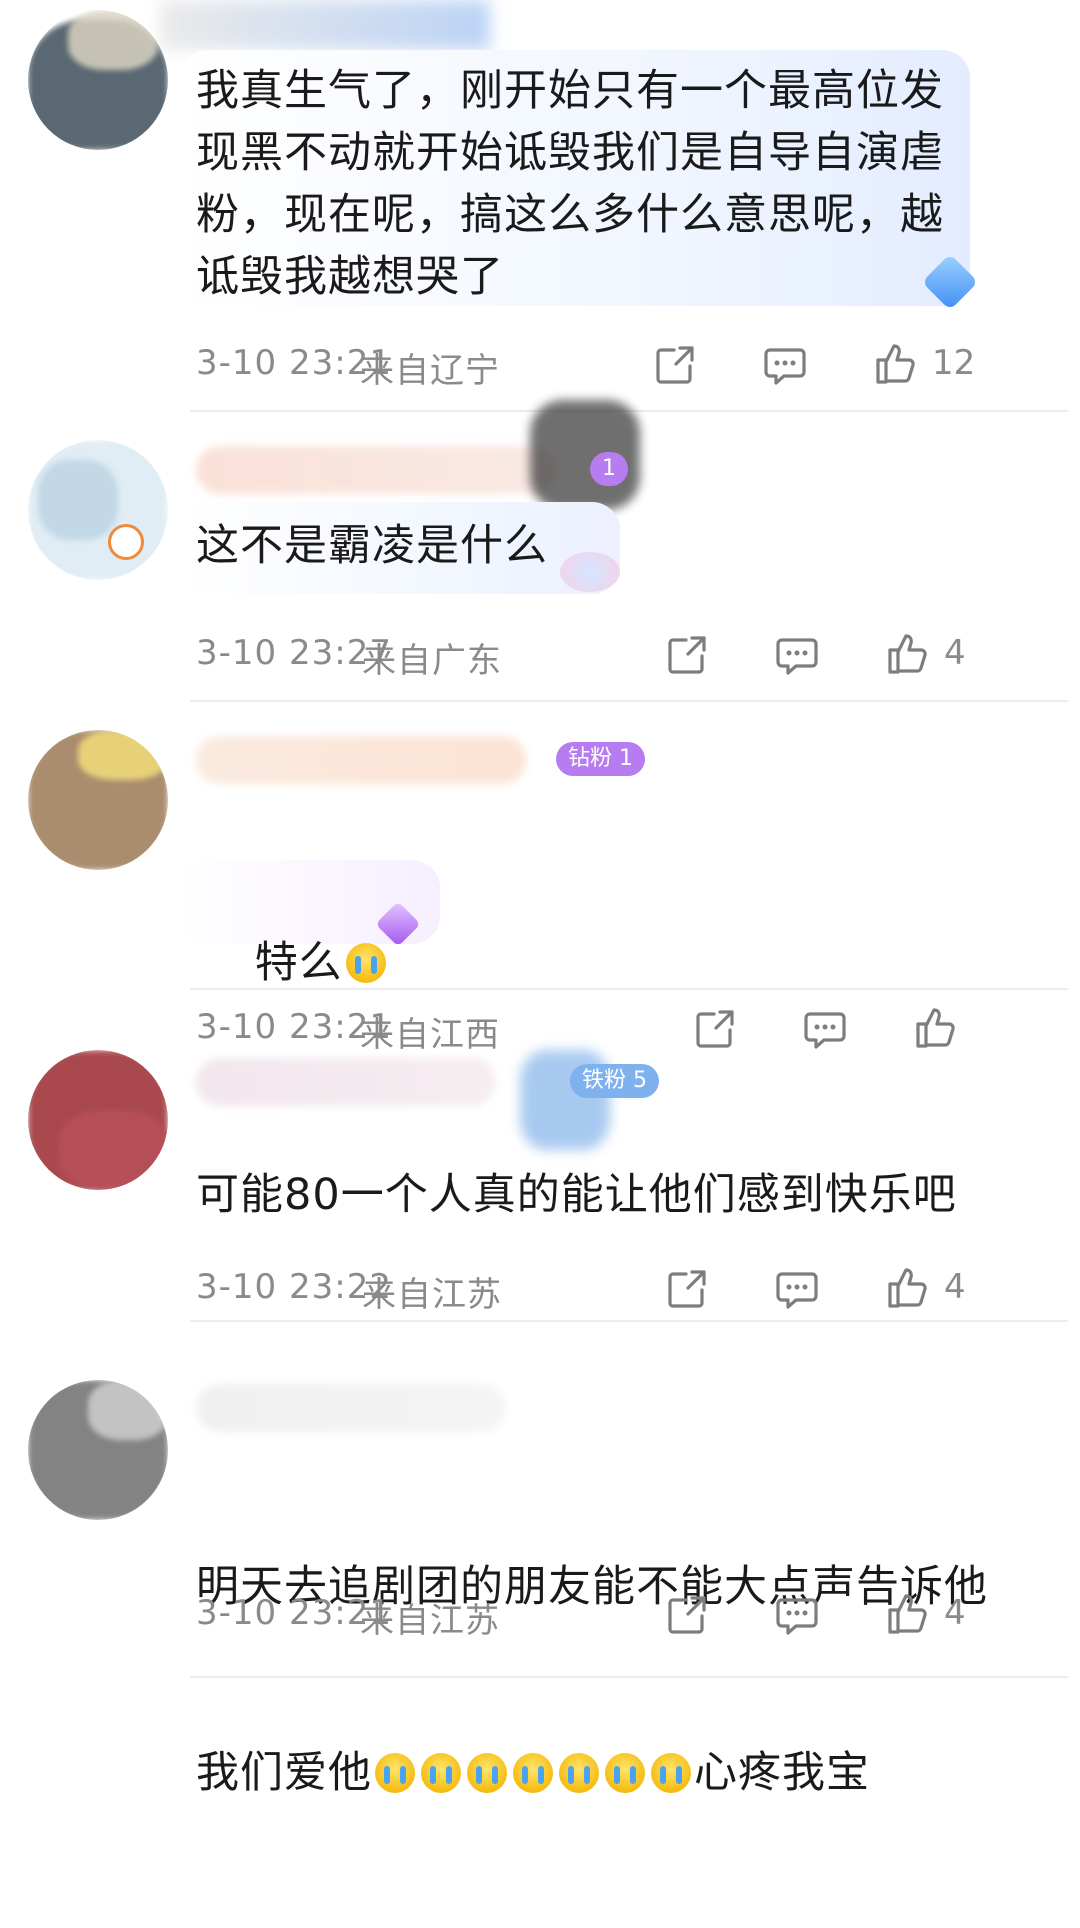 The image size is (1080, 1928). What do you see at coordinates (430, 1621) in the screenshot?
I see `comment-location: 来自江苏` at bounding box center [430, 1621].